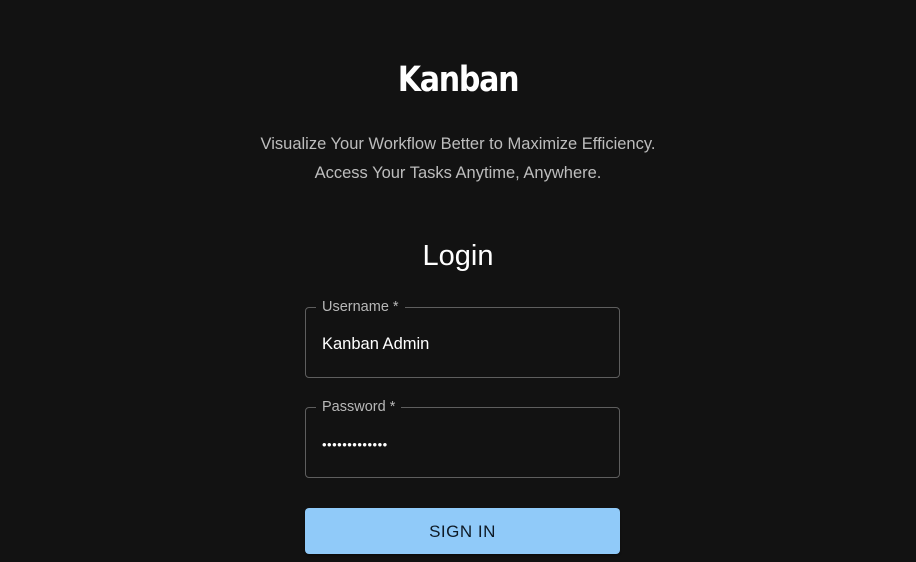  Describe the element at coordinates (458, 80) in the screenshot. I see `app-title: Kanban` at that location.